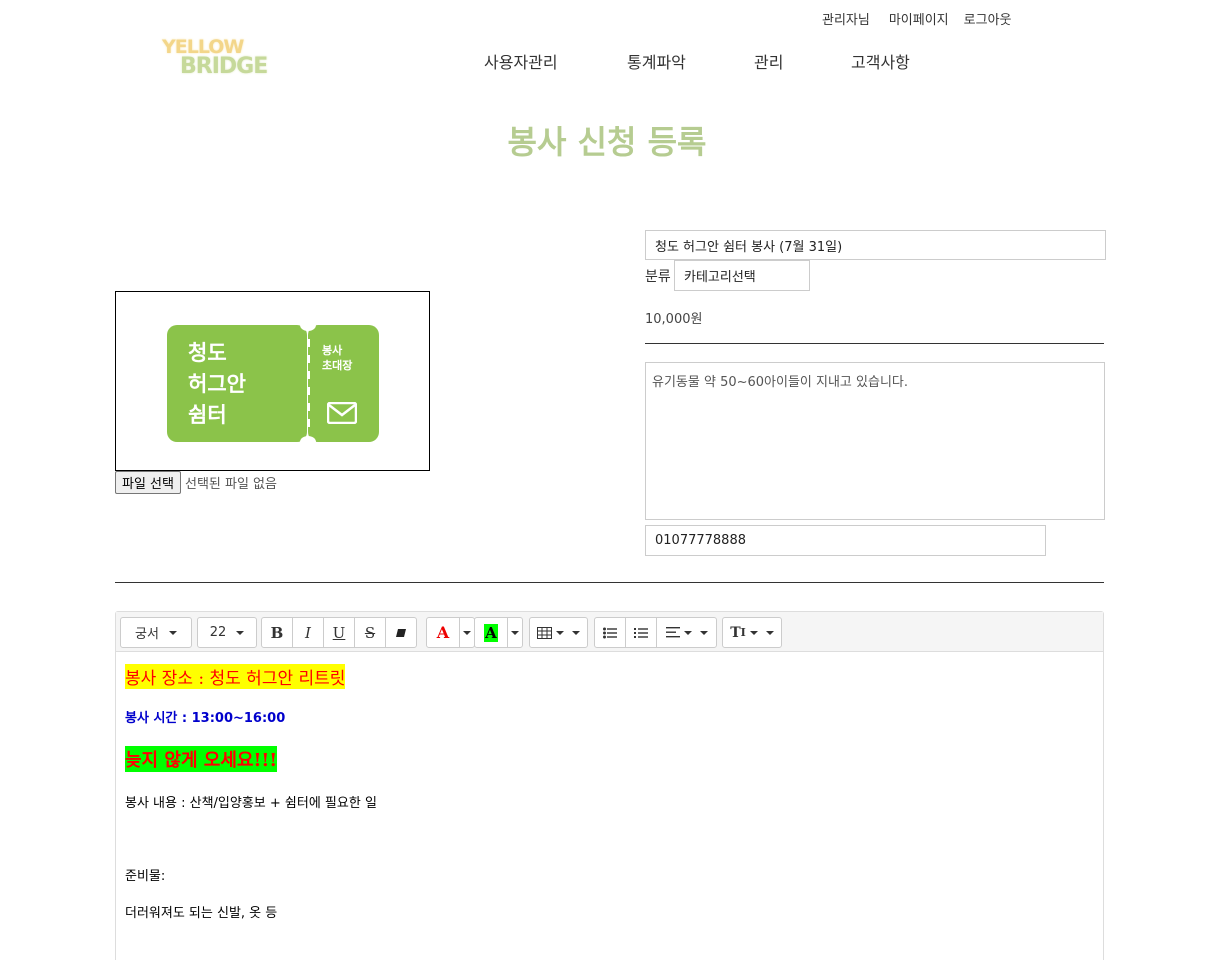  What do you see at coordinates (846, 18) in the screenshot?
I see `admin-name-link: 관리자님` at bounding box center [846, 18].